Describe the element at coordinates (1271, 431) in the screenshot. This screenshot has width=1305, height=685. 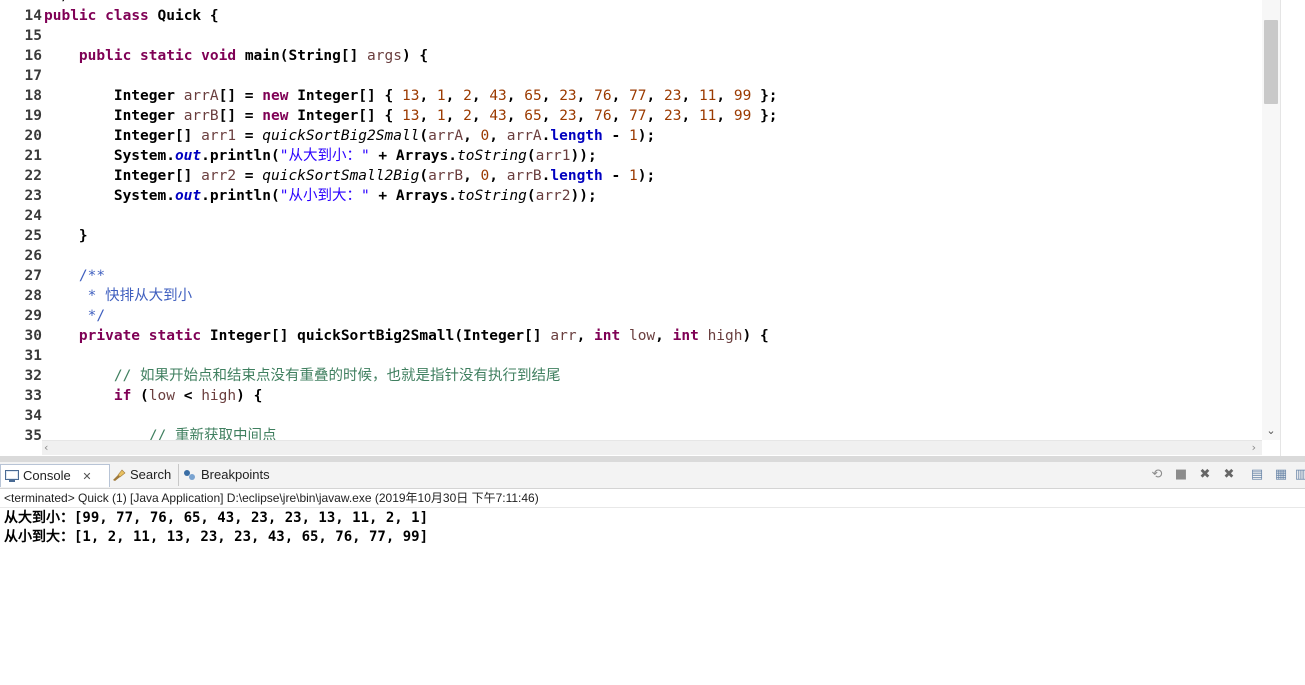
I see `scroll-down-arrow-icon: ⌄` at that location.